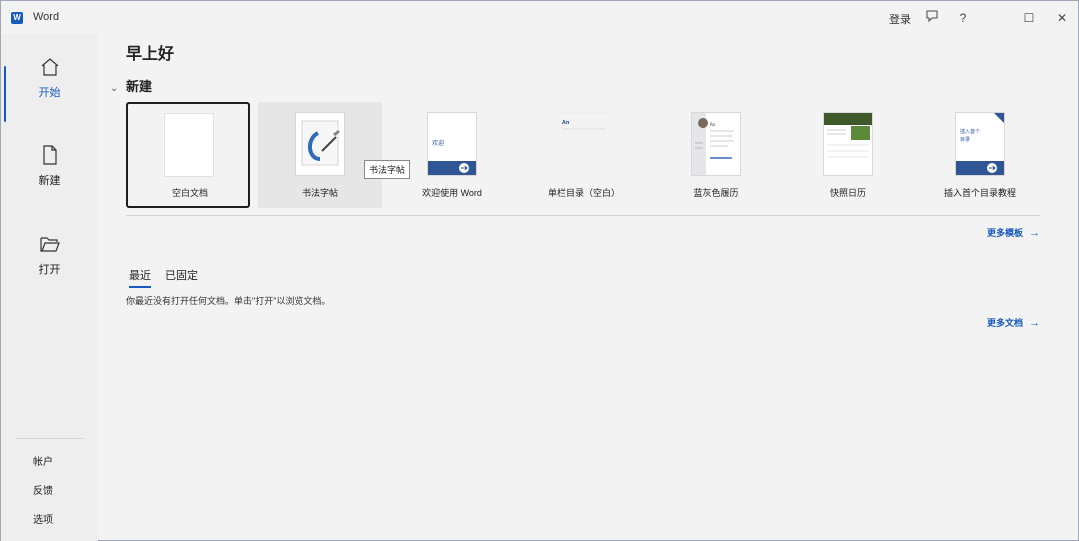  What do you see at coordinates (46, 17) in the screenshot?
I see `app-title: Word` at bounding box center [46, 17].